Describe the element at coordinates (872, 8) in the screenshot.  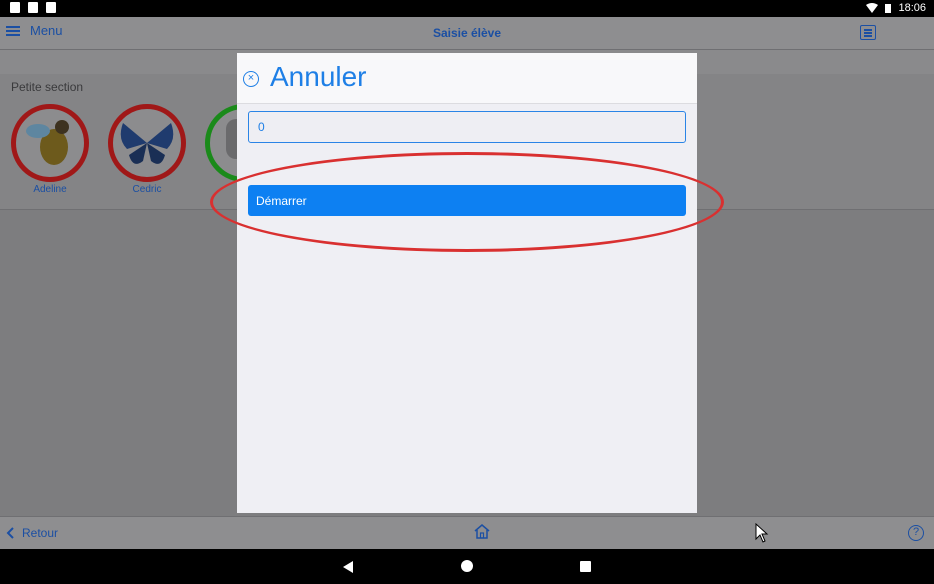
I see `wifi-icon` at that location.